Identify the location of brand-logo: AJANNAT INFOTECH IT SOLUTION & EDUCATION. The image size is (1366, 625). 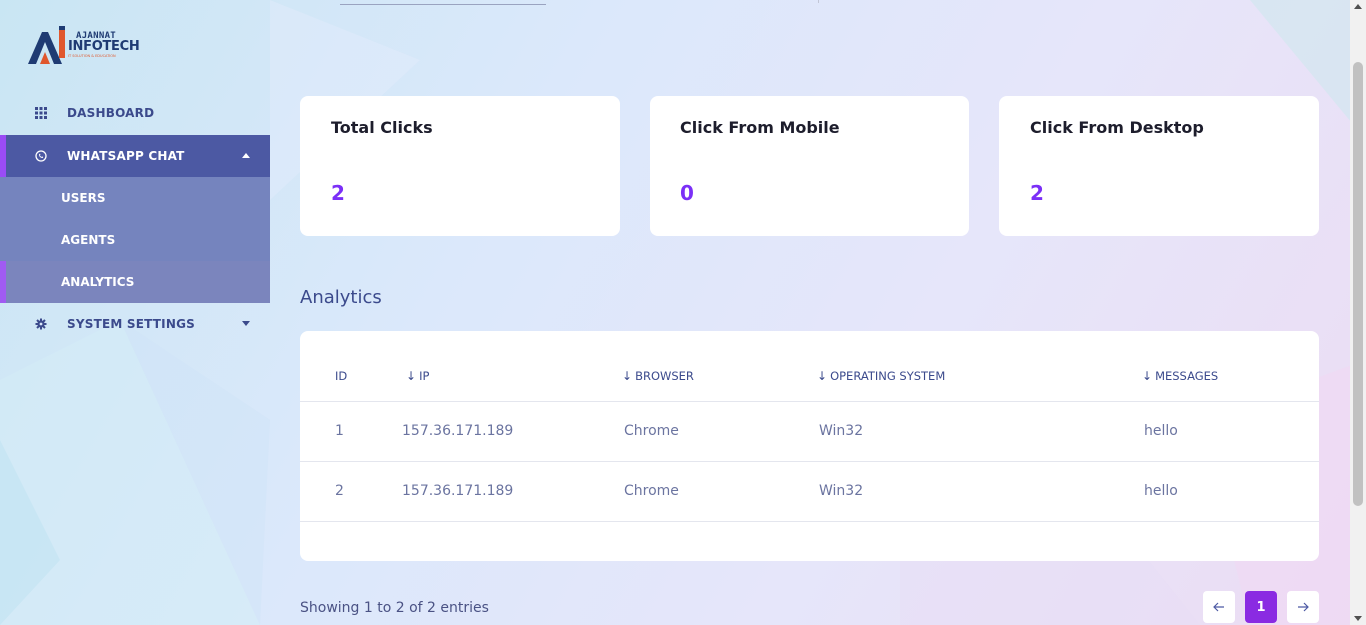
(84, 46).